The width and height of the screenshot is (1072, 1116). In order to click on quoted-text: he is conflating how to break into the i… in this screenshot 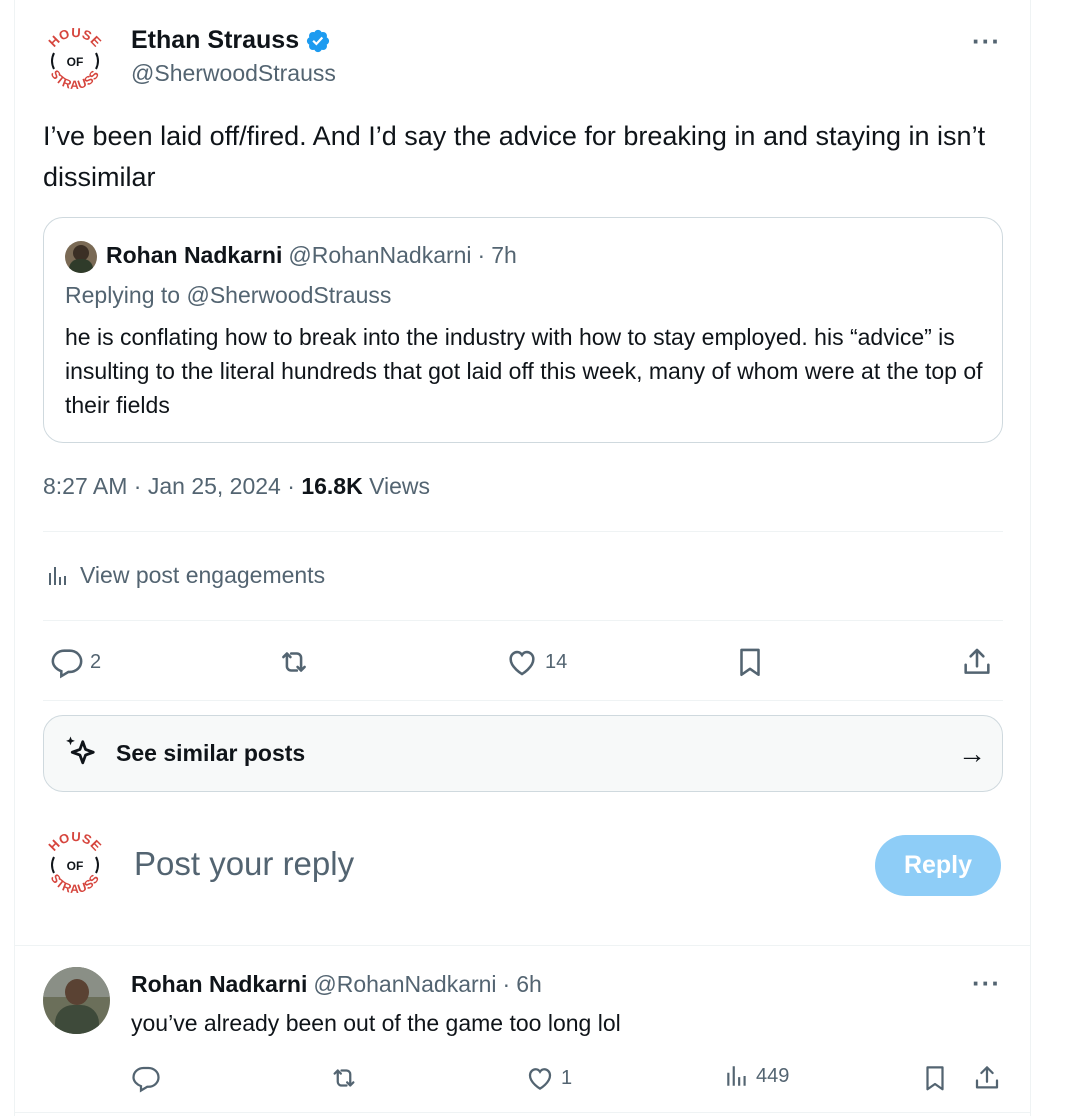, I will do `click(524, 371)`.